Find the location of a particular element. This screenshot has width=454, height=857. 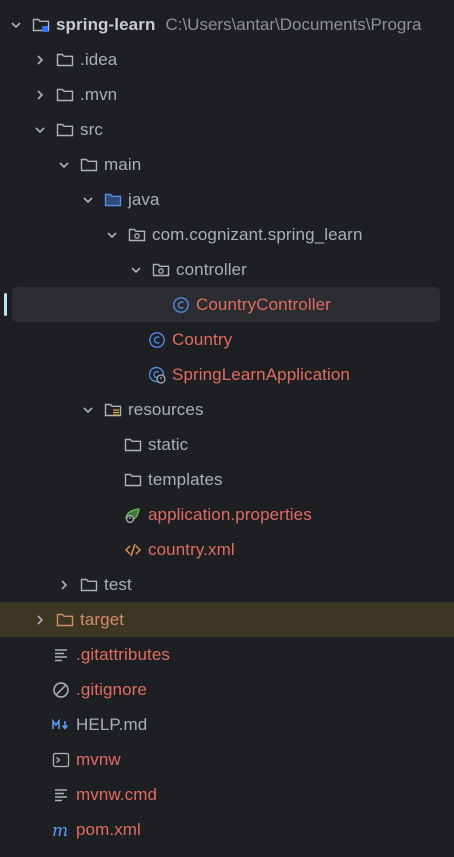

root-label: spring-learn is located at coordinates (106, 24).